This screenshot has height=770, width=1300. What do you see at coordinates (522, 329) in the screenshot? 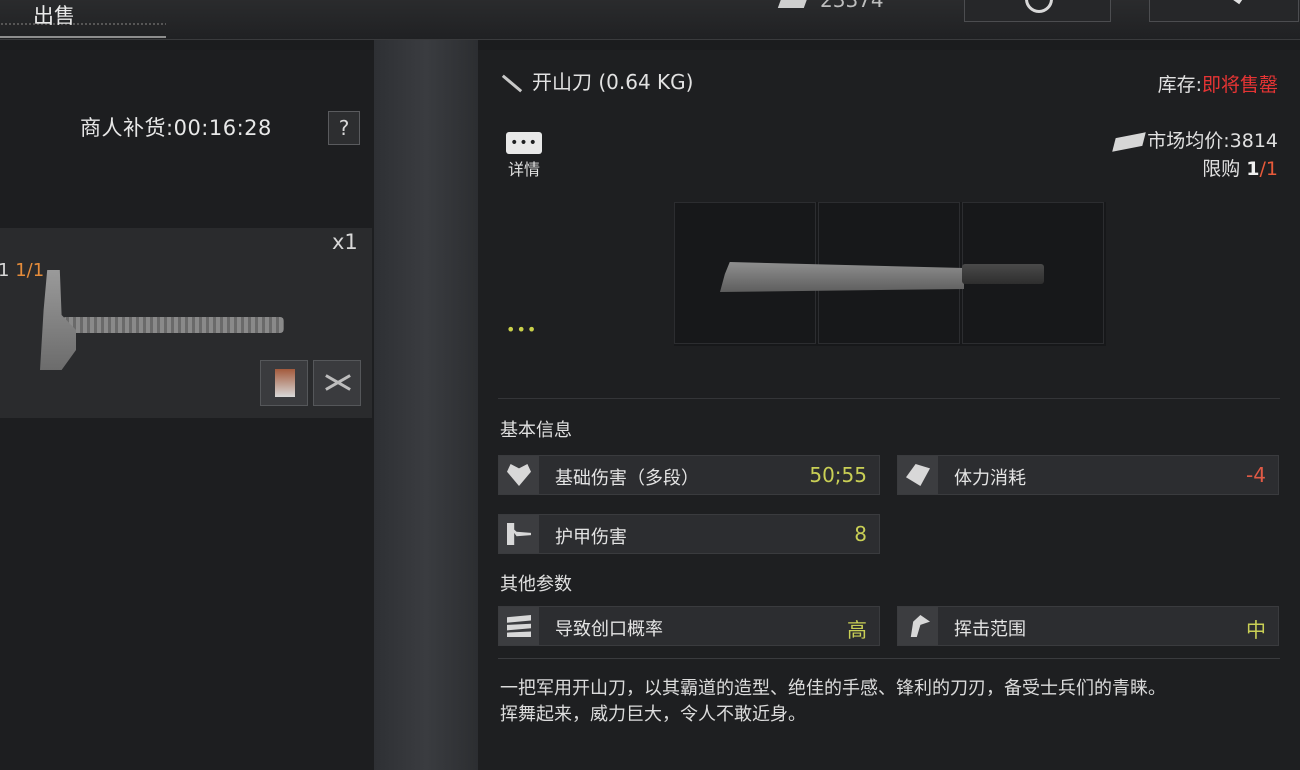
I see `rarity-indicator-icon: •••` at bounding box center [522, 329].